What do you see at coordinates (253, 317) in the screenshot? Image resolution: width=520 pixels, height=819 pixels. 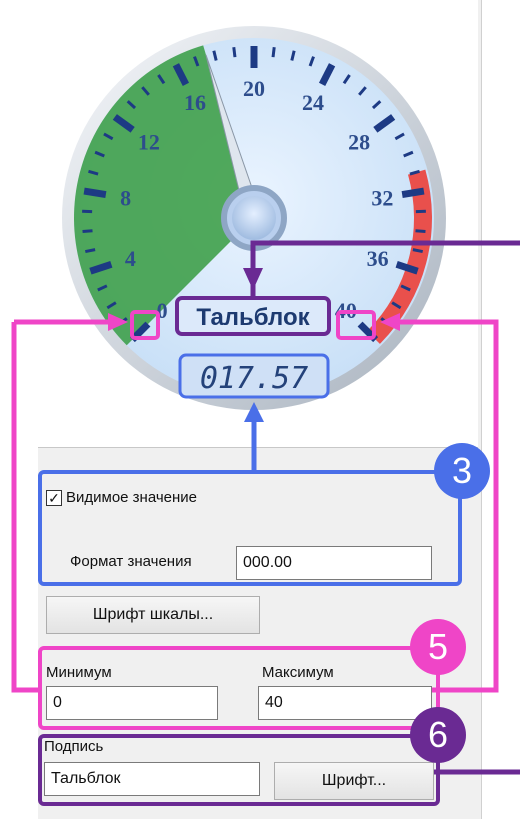 I see `gauge-caption: Тальблок` at bounding box center [253, 317].